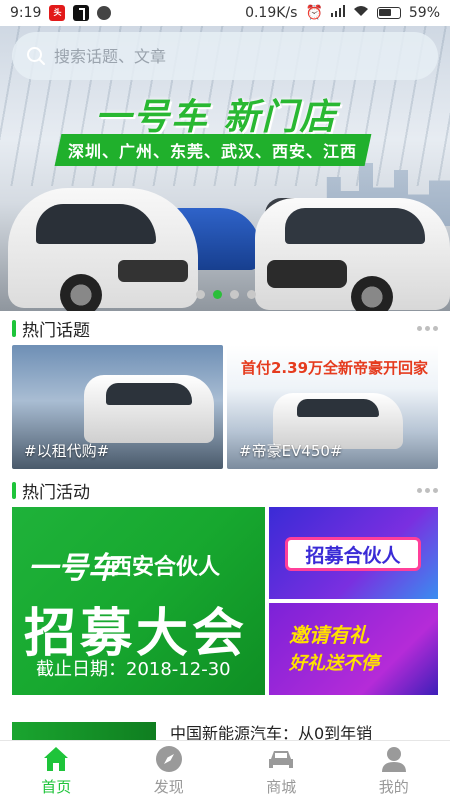 This screenshot has height=800, width=450. What do you see at coordinates (329, 635) in the screenshot?
I see `event-invite-line1: 邀请有礼` at bounding box center [329, 635].